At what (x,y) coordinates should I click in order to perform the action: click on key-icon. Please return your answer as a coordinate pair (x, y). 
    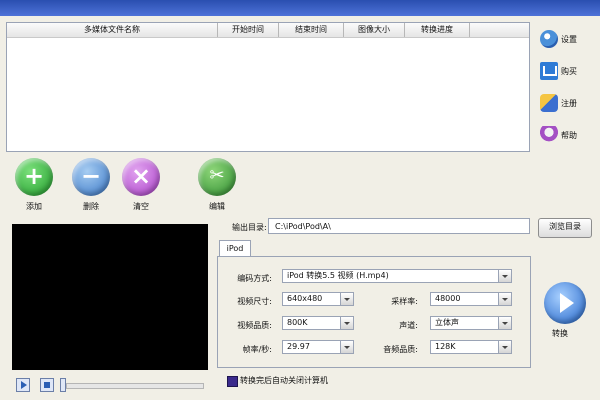
    Looking at the image, I should click on (549, 103).